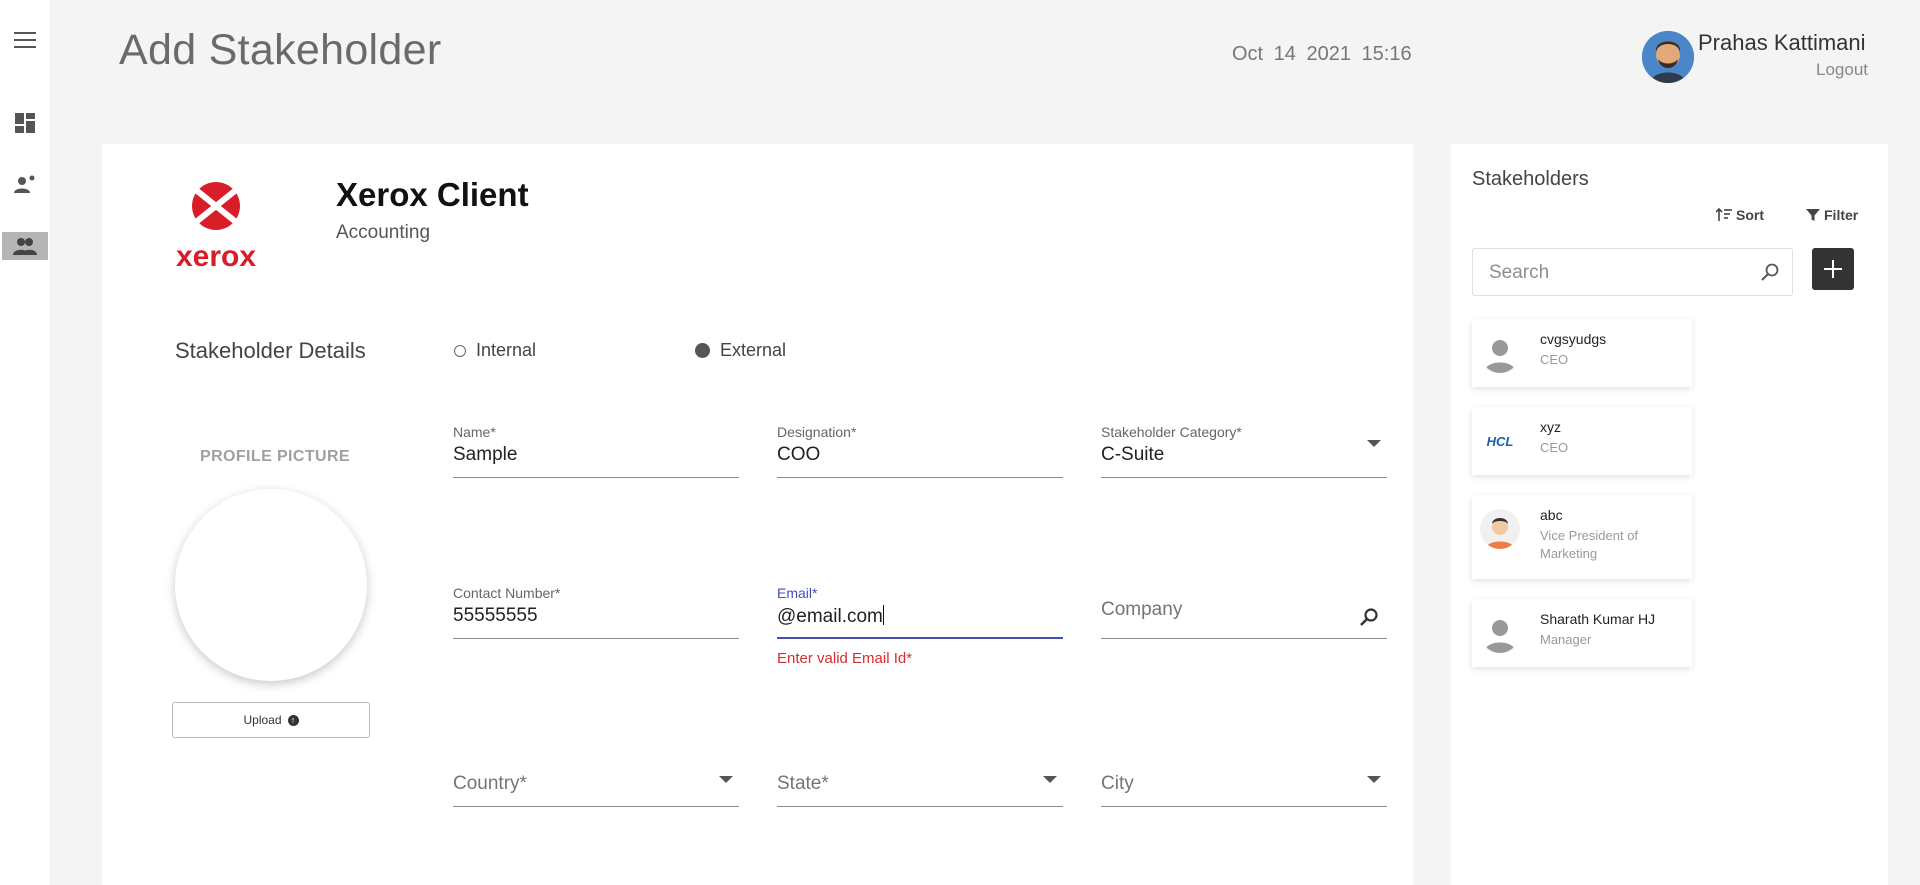 This screenshot has height=885, width=1920. What do you see at coordinates (797, 593) in the screenshot?
I see `email-label: Email*` at bounding box center [797, 593].